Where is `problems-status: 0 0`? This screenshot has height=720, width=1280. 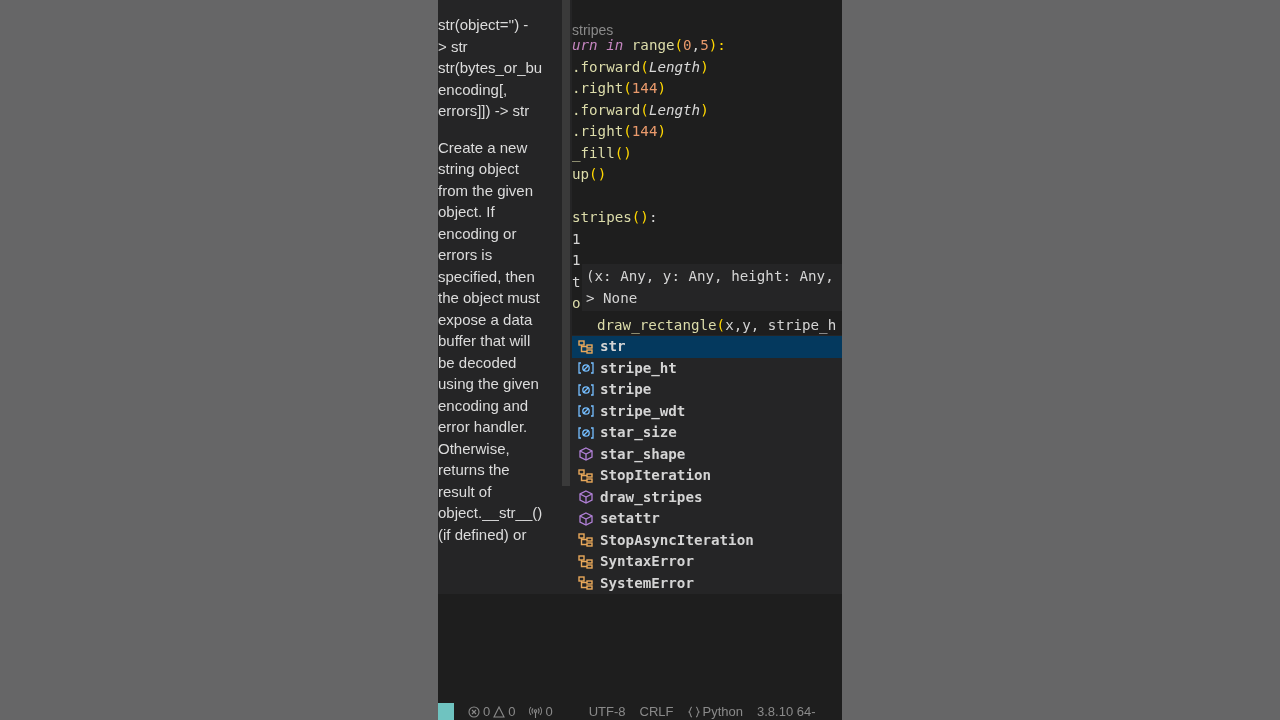 problems-status: 0 0 is located at coordinates (492, 711).